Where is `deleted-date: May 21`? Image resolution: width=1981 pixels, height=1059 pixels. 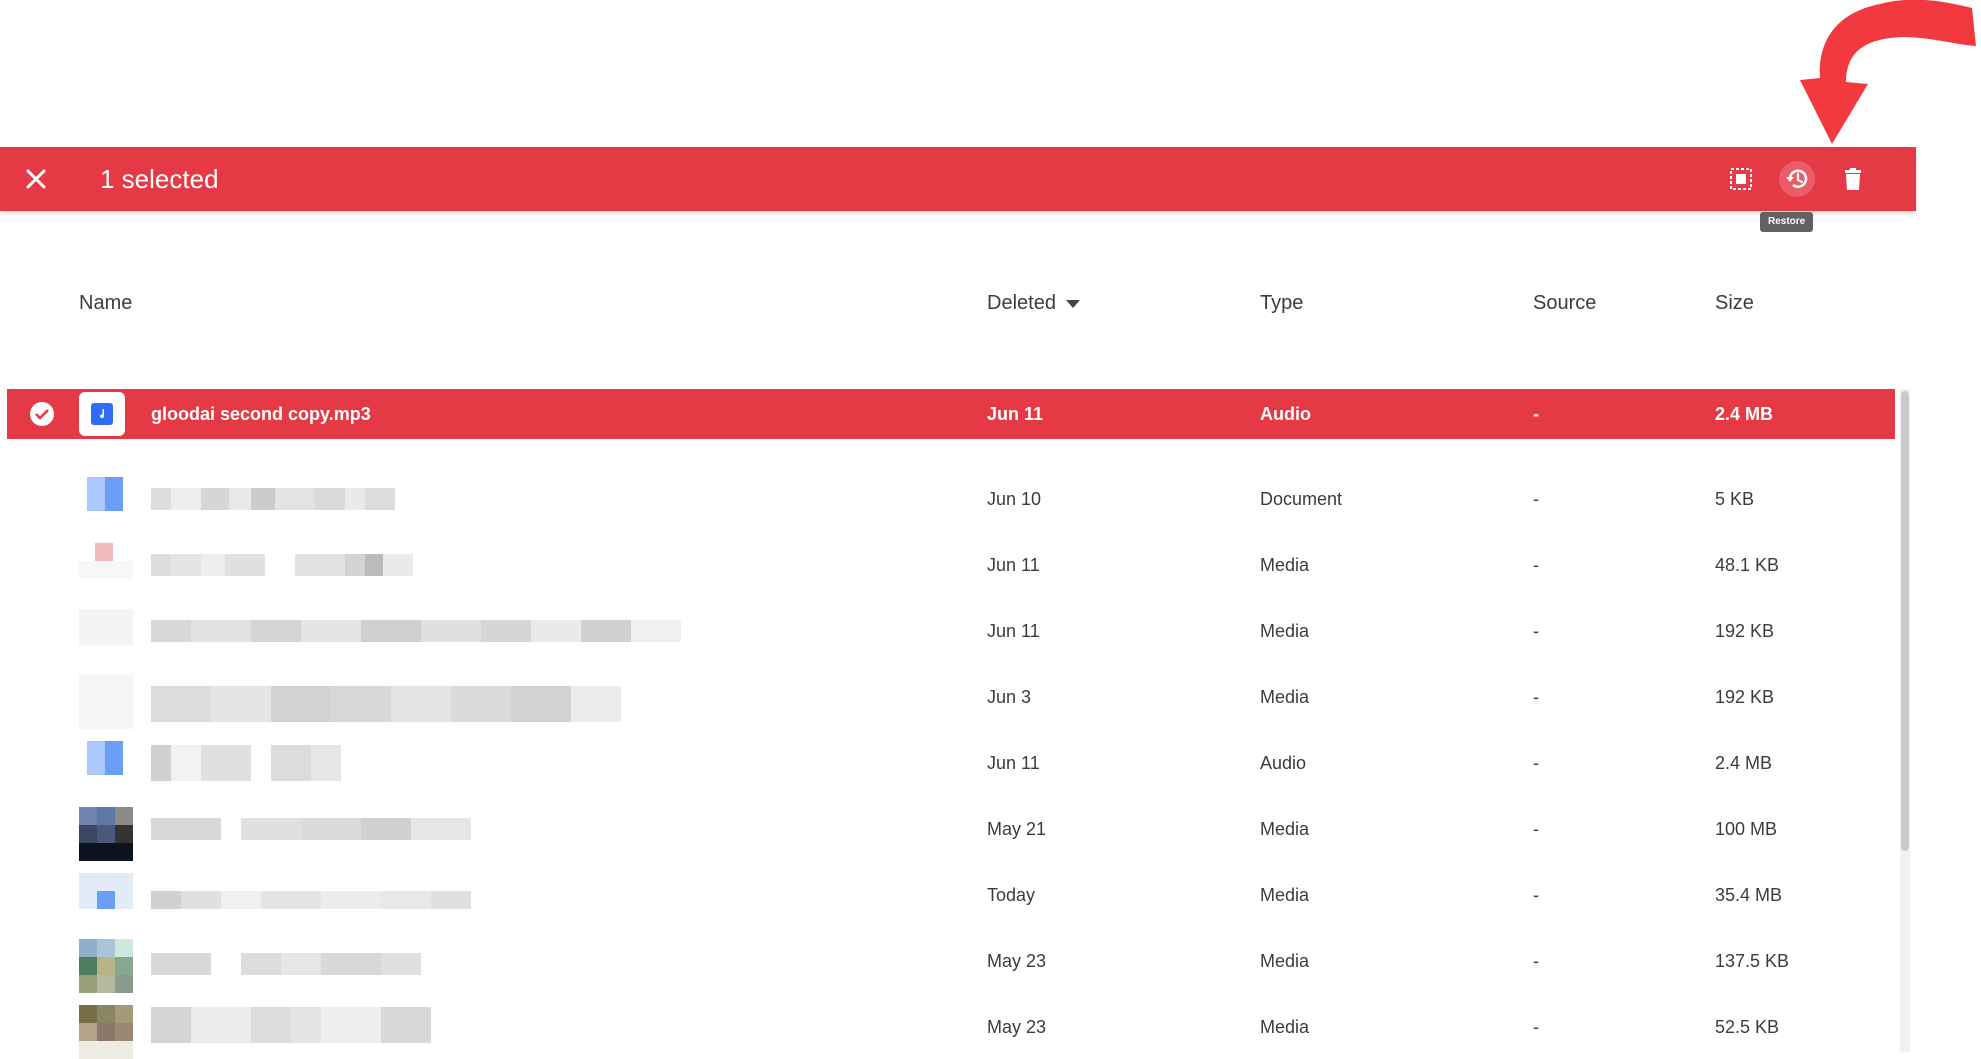 deleted-date: May 21 is located at coordinates (1017, 829).